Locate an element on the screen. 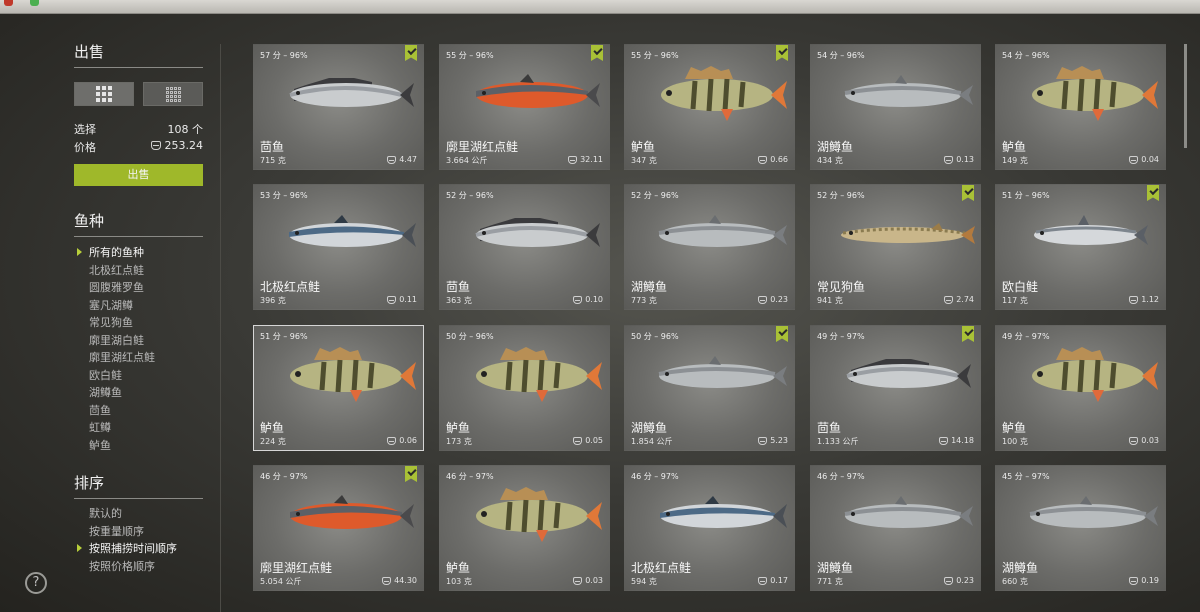  fish-weight: 1.133 公斤 is located at coordinates (838, 441).